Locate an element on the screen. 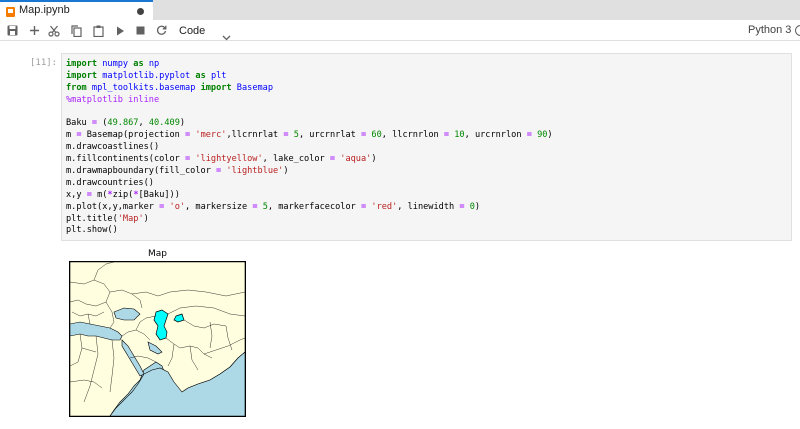 Image resolution: width=800 pixels, height=429 pixels. save-icon is located at coordinates (12, 30).